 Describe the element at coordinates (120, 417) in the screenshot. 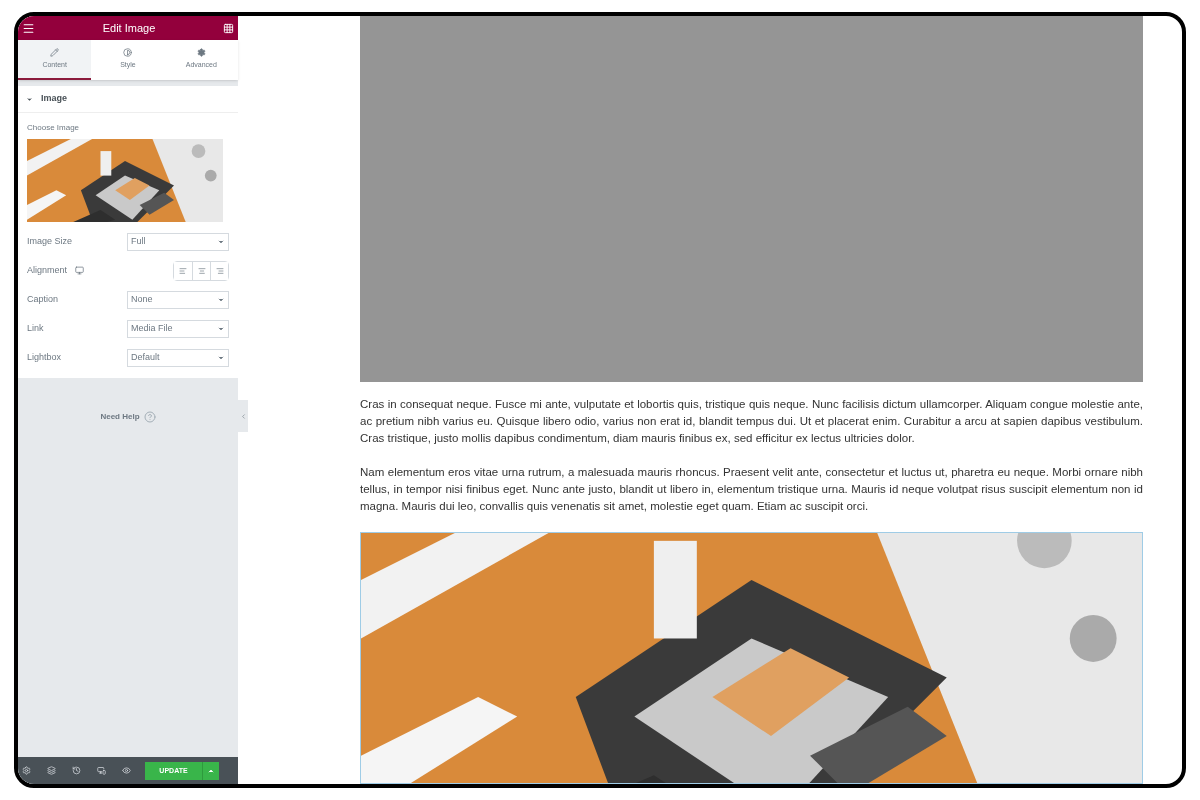

I see `help-link: Need Help` at that location.